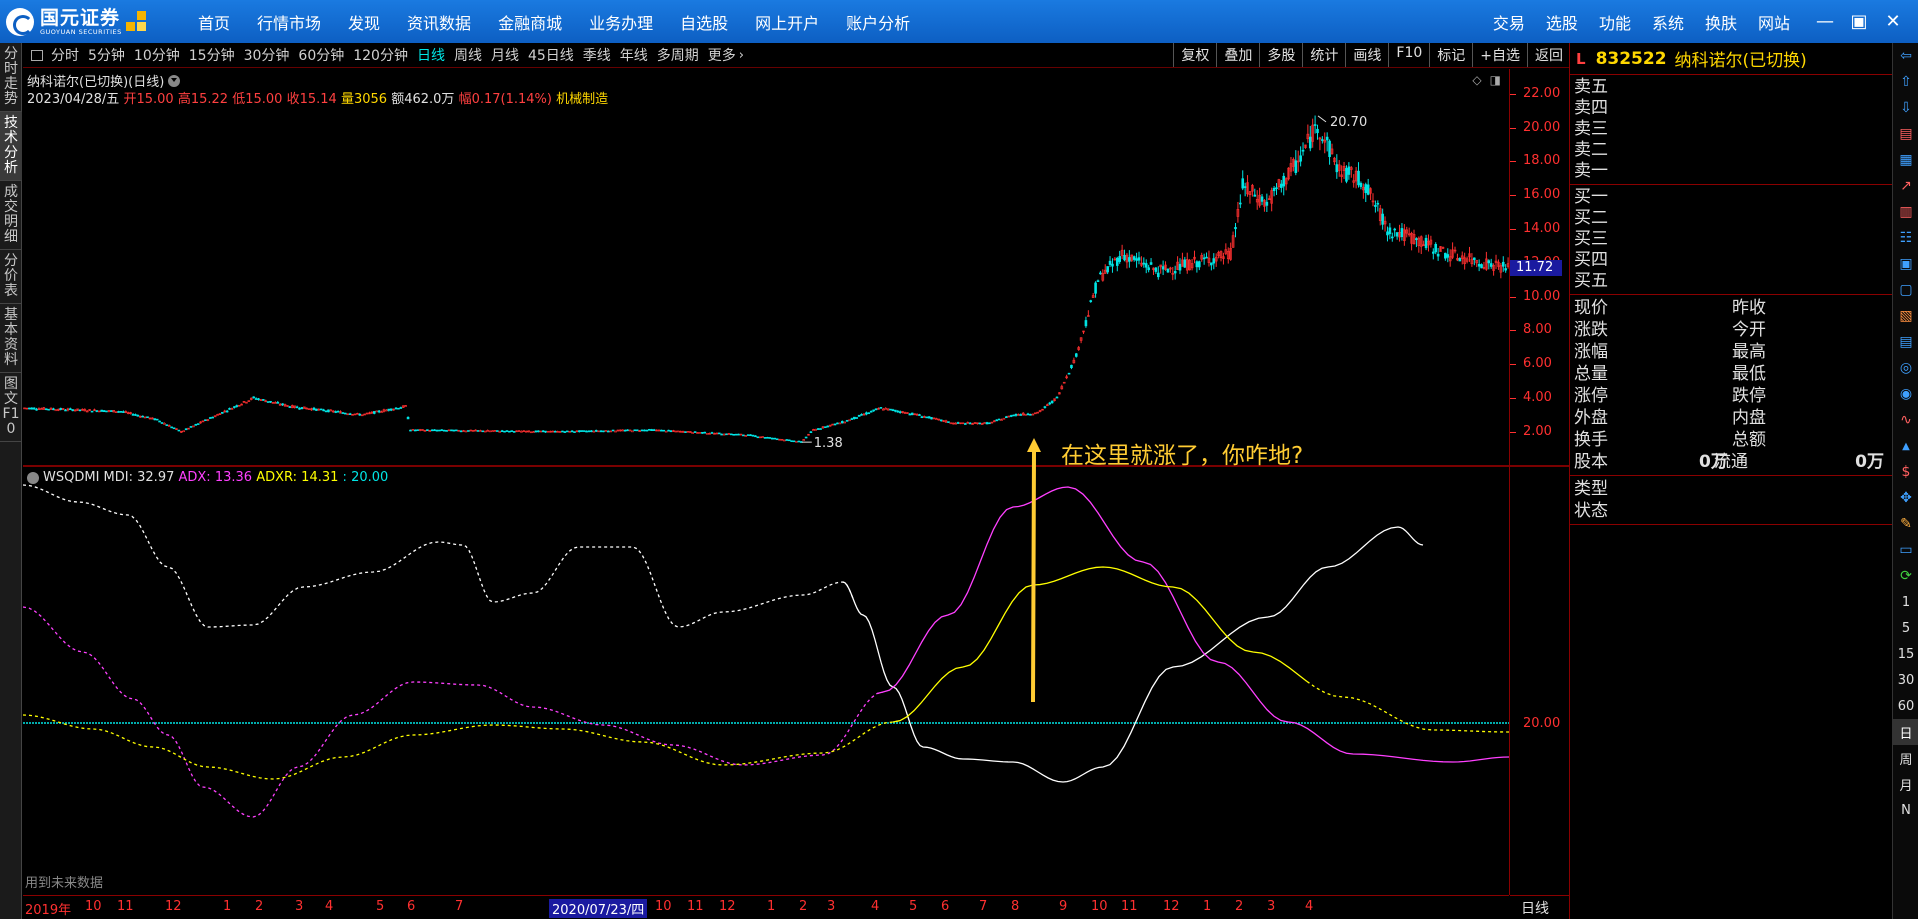  I want to click on finance-icon: ◎, so click(1905, 368).